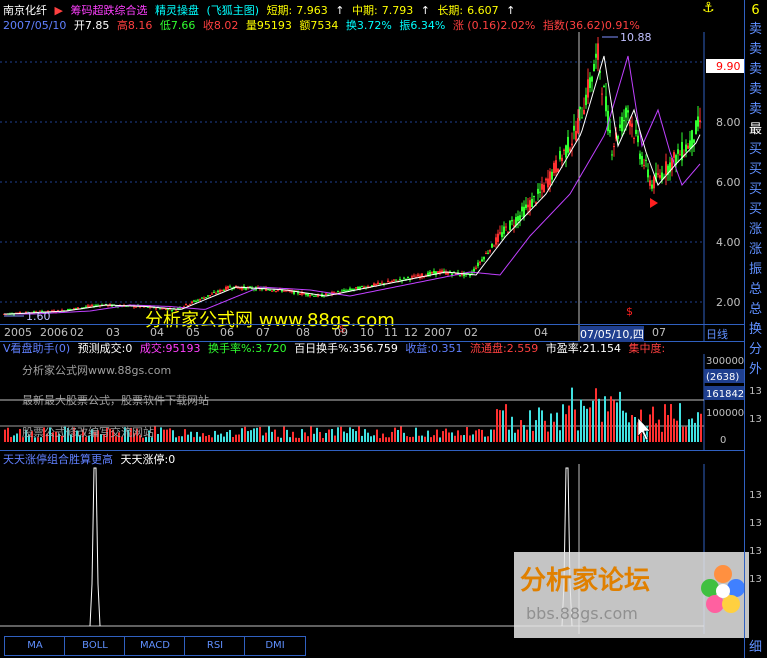 The width and height of the screenshot is (767, 658). What do you see at coordinates (659, 332) in the screenshot?
I see `time-label: 07` at bounding box center [659, 332].